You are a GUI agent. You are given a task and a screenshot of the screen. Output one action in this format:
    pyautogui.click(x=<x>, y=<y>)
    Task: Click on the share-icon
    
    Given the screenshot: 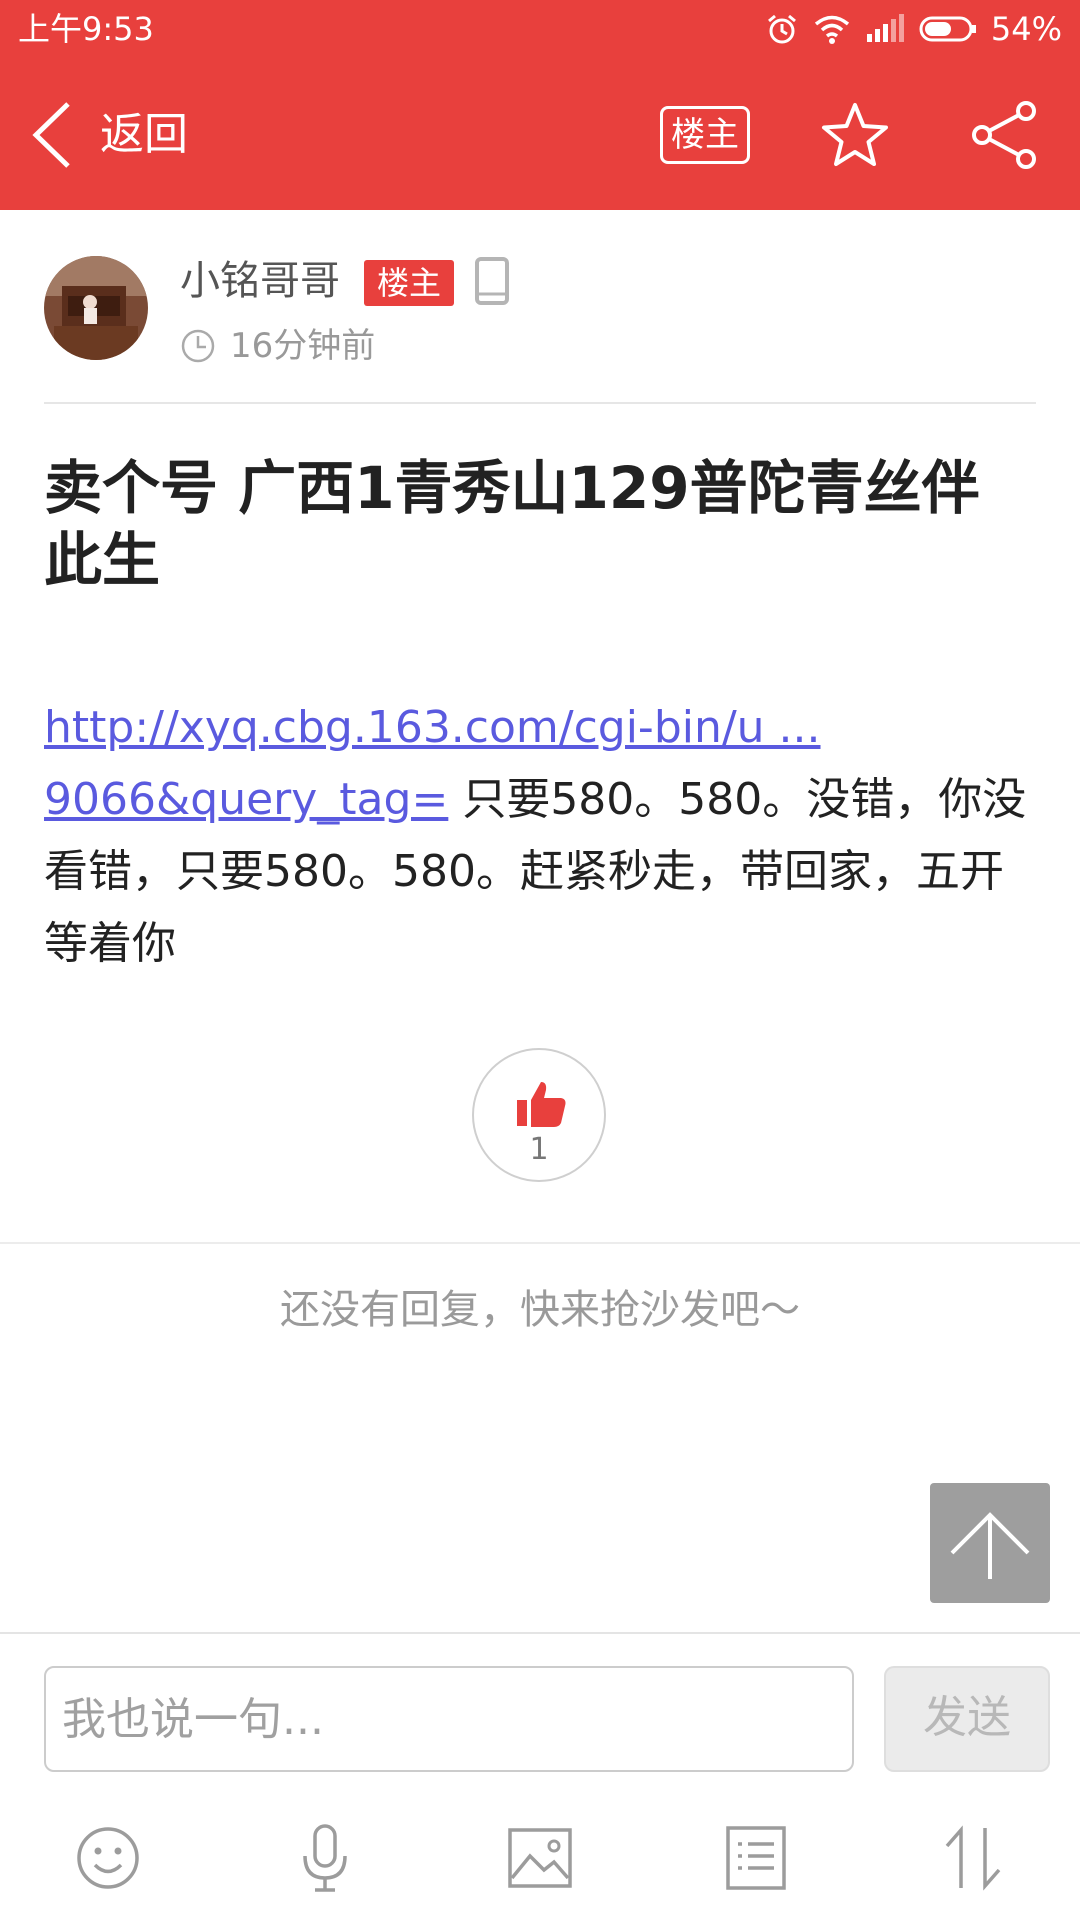 What is the action you would take?
    pyautogui.click(x=1005, y=135)
    